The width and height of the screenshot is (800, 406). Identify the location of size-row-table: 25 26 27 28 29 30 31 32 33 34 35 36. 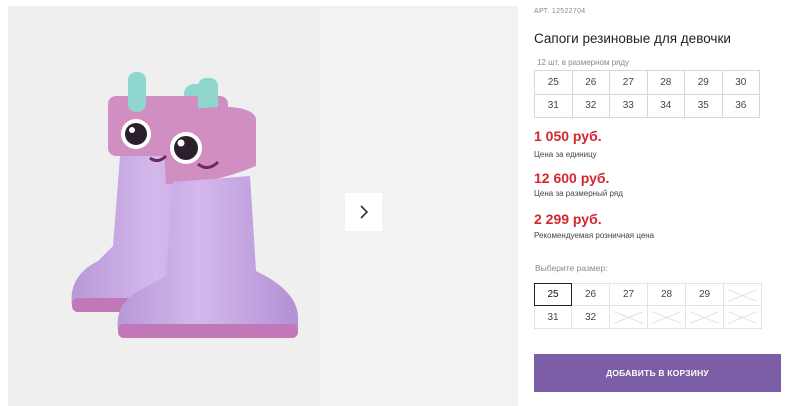
(647, 94).